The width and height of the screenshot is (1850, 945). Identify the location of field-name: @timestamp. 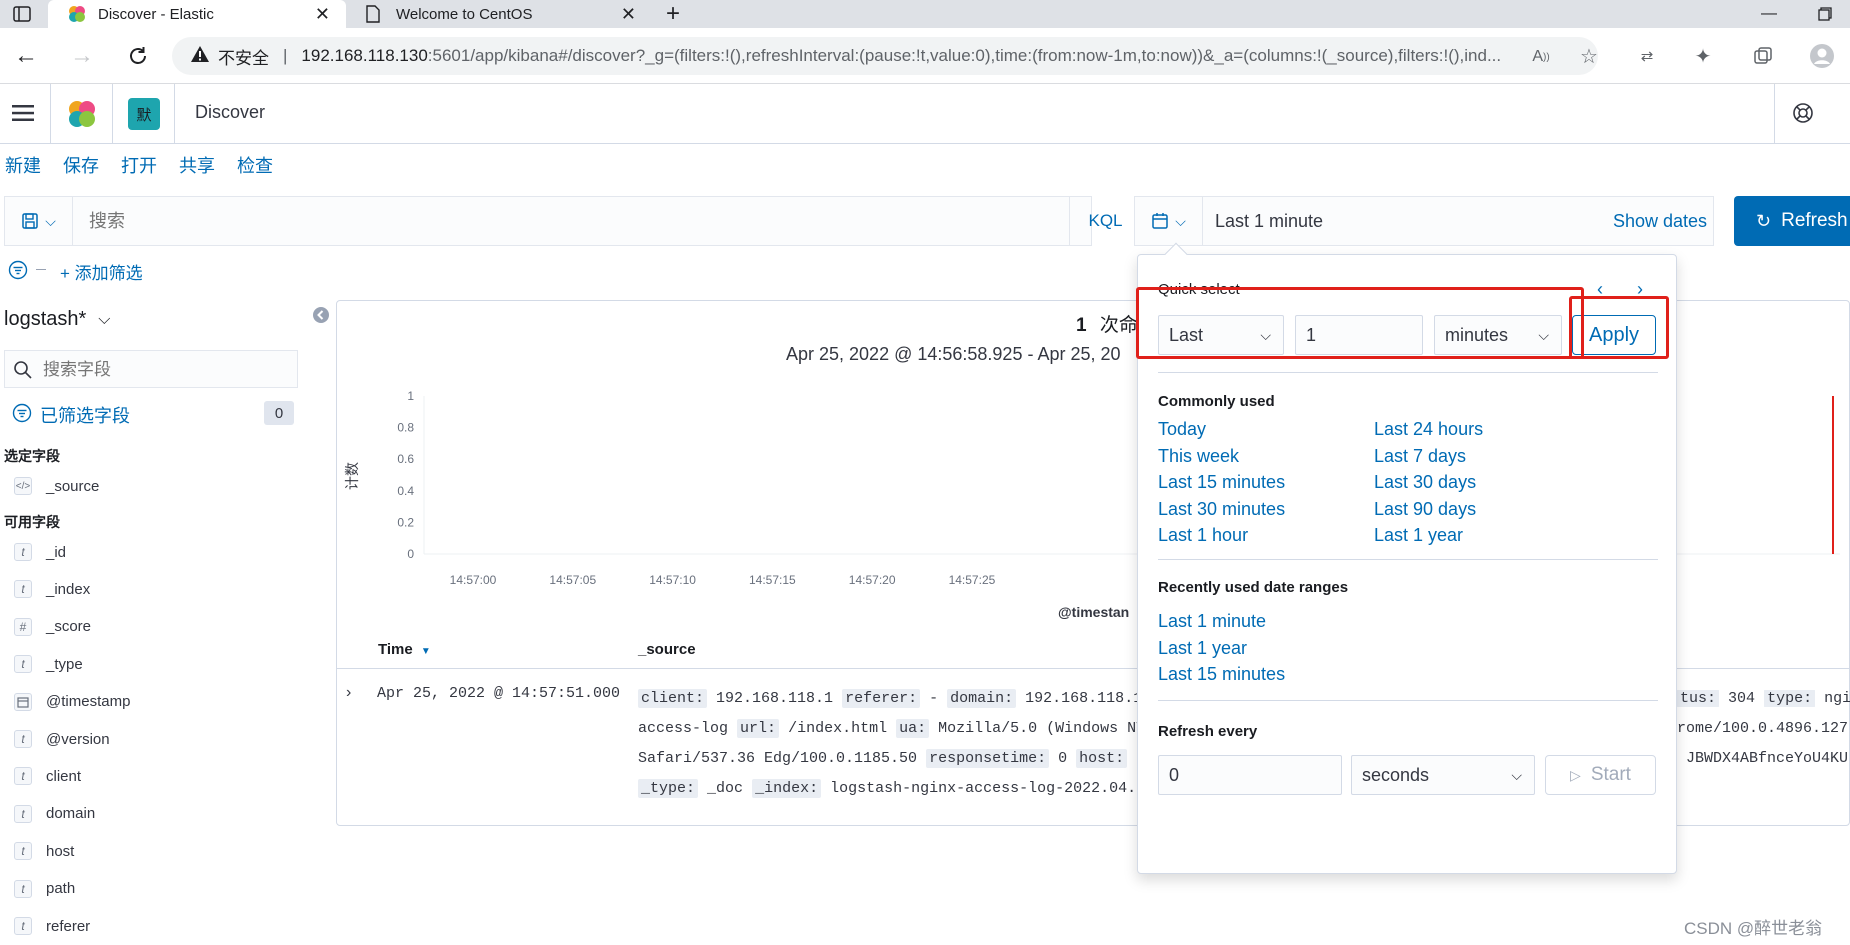
(88, 702).